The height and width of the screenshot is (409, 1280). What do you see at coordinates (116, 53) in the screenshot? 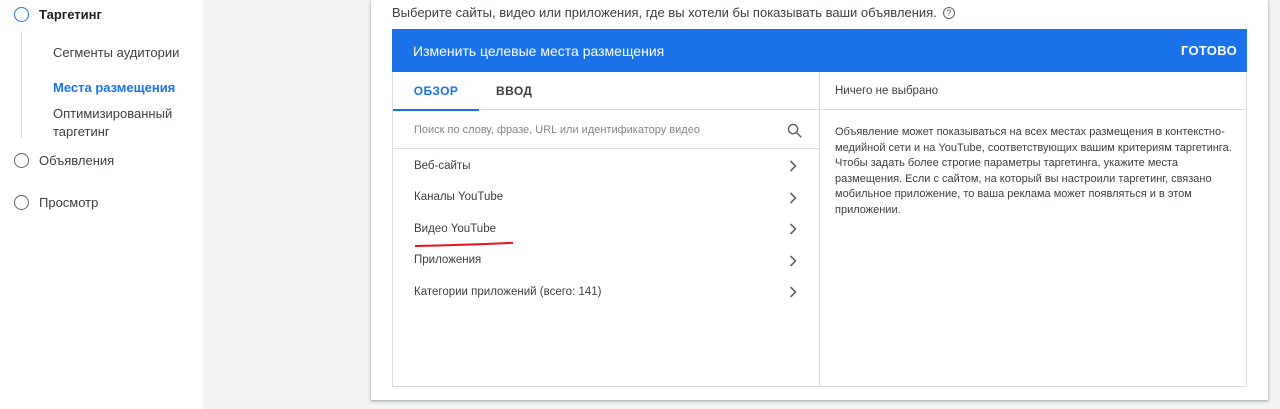
I see `substep-audience-segments: Сегменты аудитории` at bounding box center [116, 53].